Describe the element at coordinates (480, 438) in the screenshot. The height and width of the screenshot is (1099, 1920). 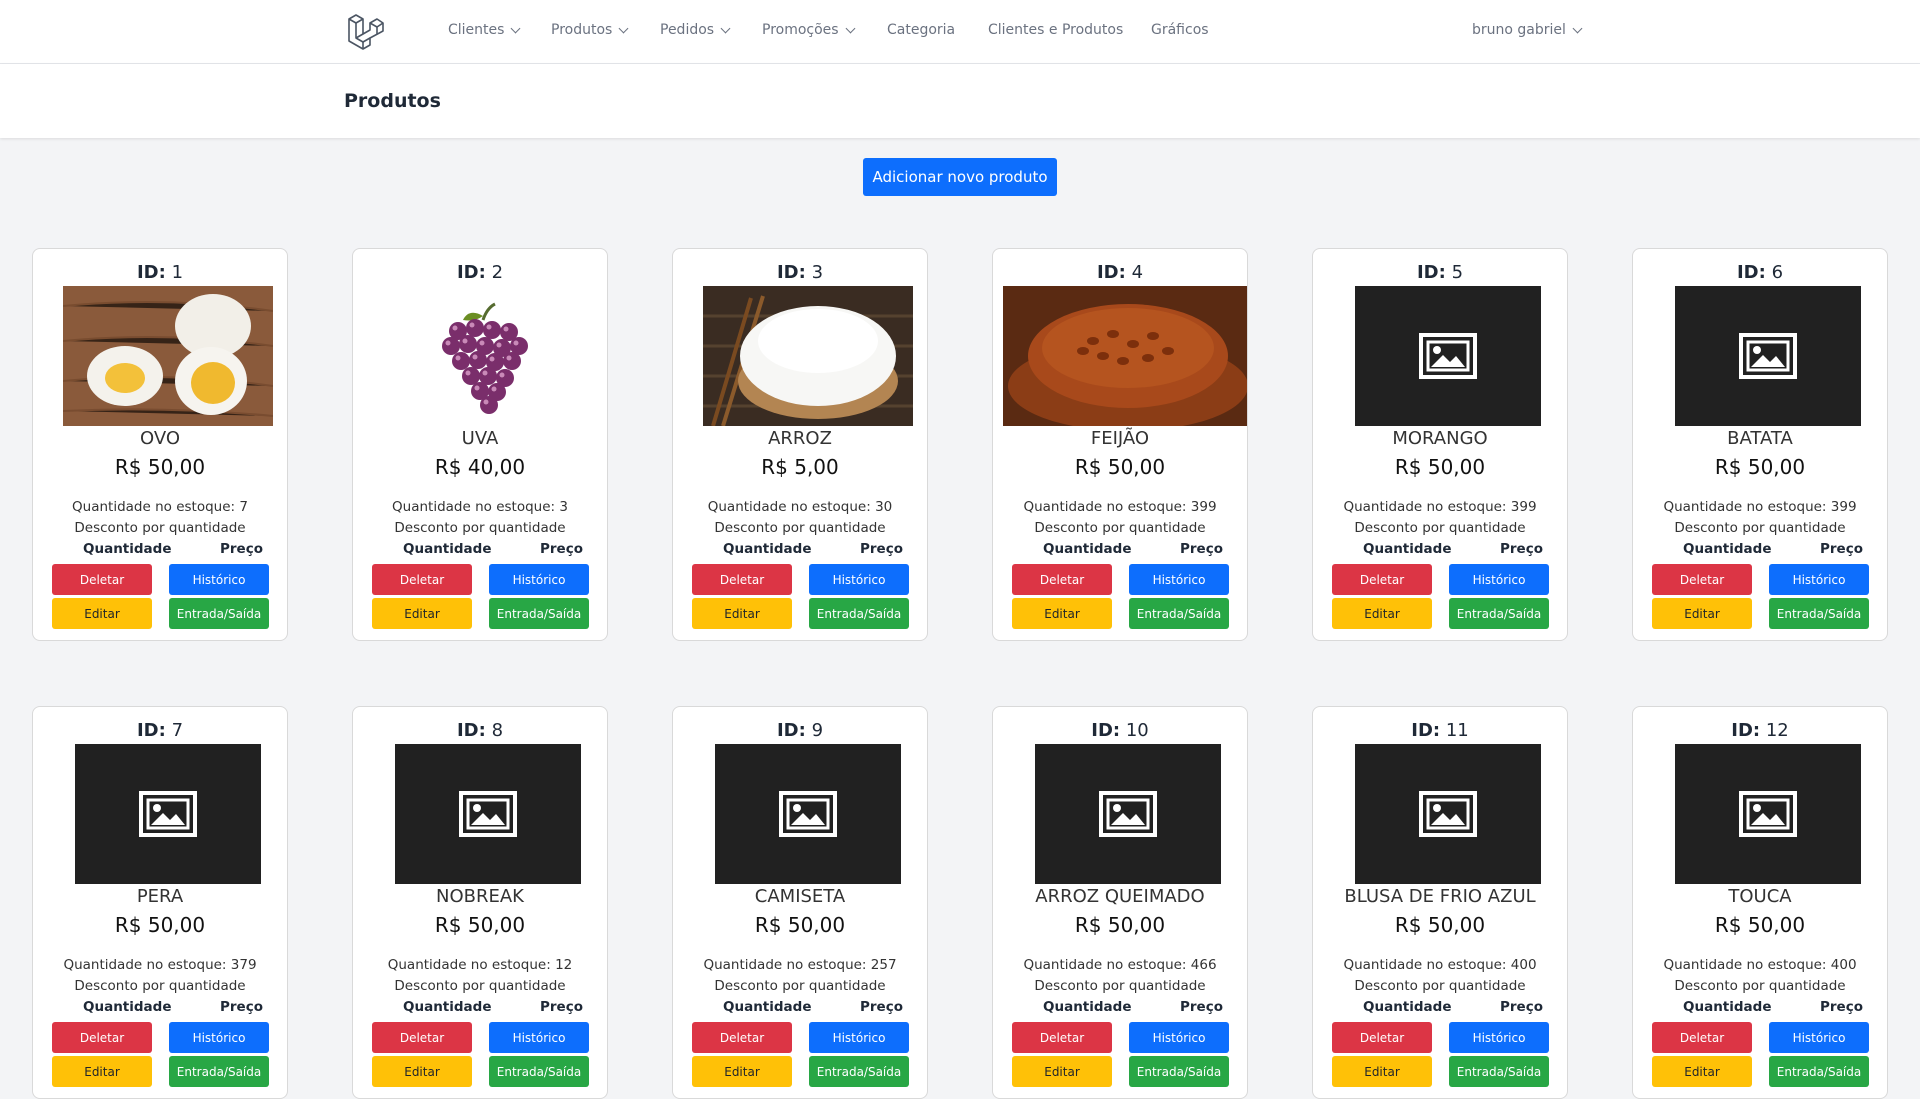
I see `product-name: UVA` at that location.